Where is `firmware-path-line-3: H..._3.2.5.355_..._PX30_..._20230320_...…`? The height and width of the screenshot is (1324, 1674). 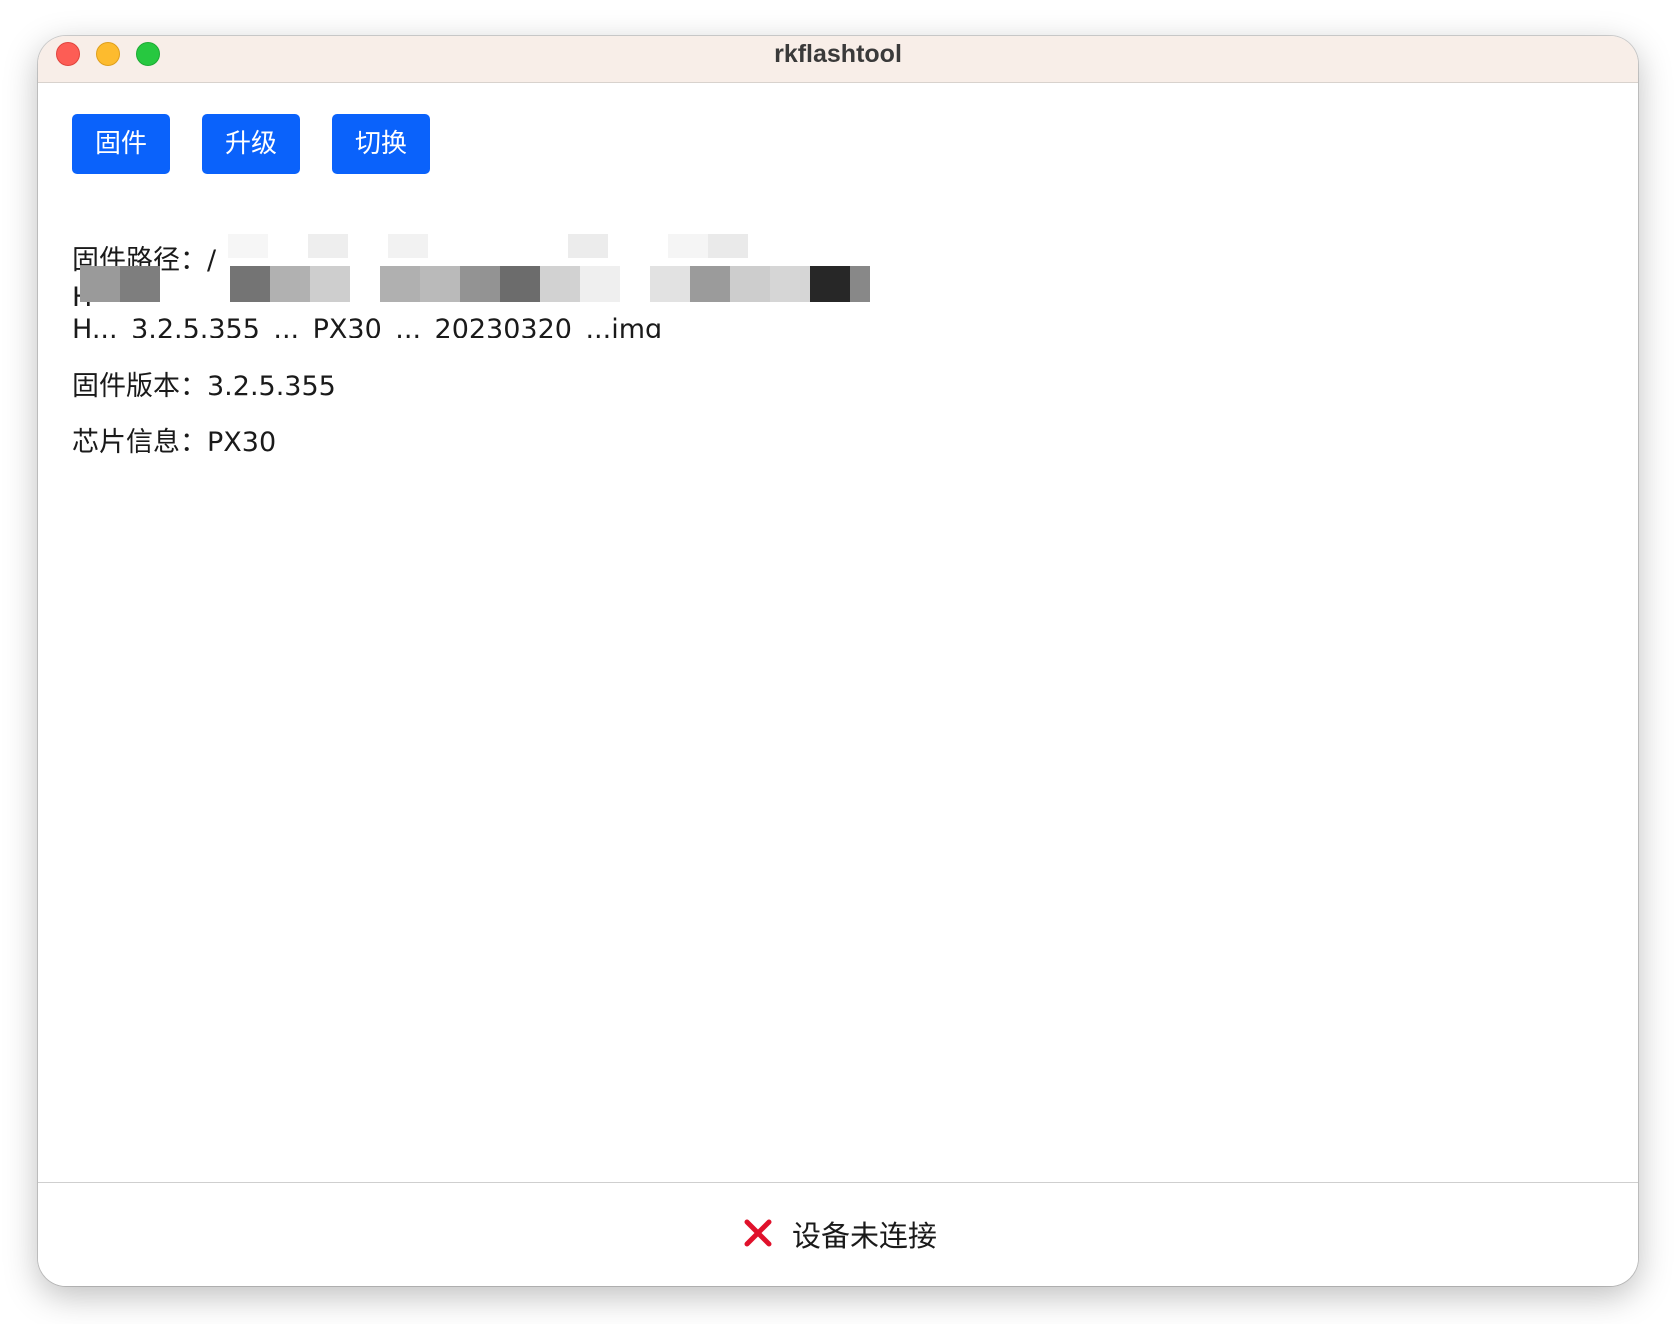 firmware-path-line-3: H..._3.2.5.355_..._PX30_..._20230320_...… is located at coordinates (367, 326).